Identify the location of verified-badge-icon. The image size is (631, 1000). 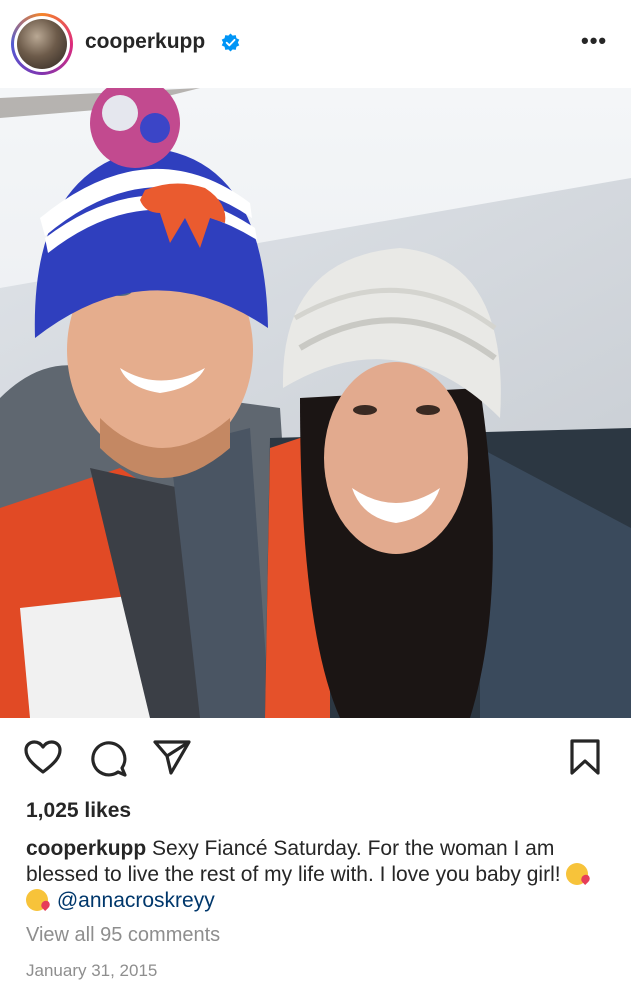
(230, 42).